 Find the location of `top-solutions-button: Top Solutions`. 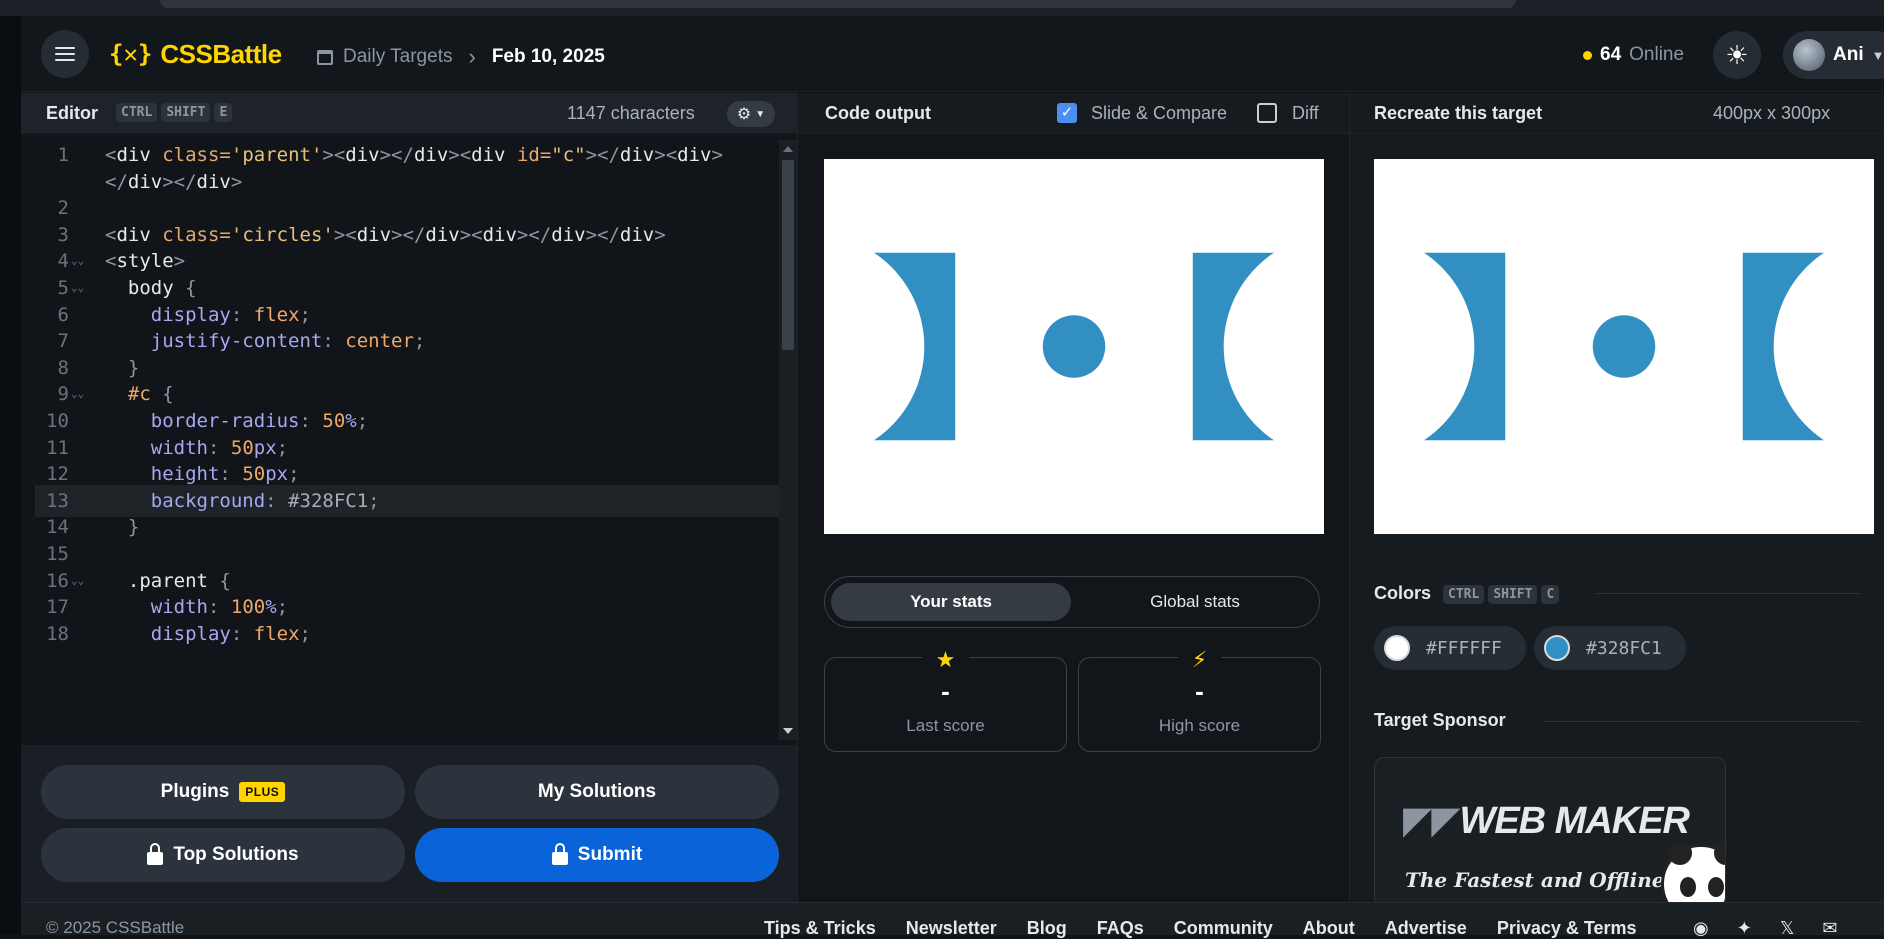

top-solutions-button: Top Solutions is located at coordinates (223, 855).